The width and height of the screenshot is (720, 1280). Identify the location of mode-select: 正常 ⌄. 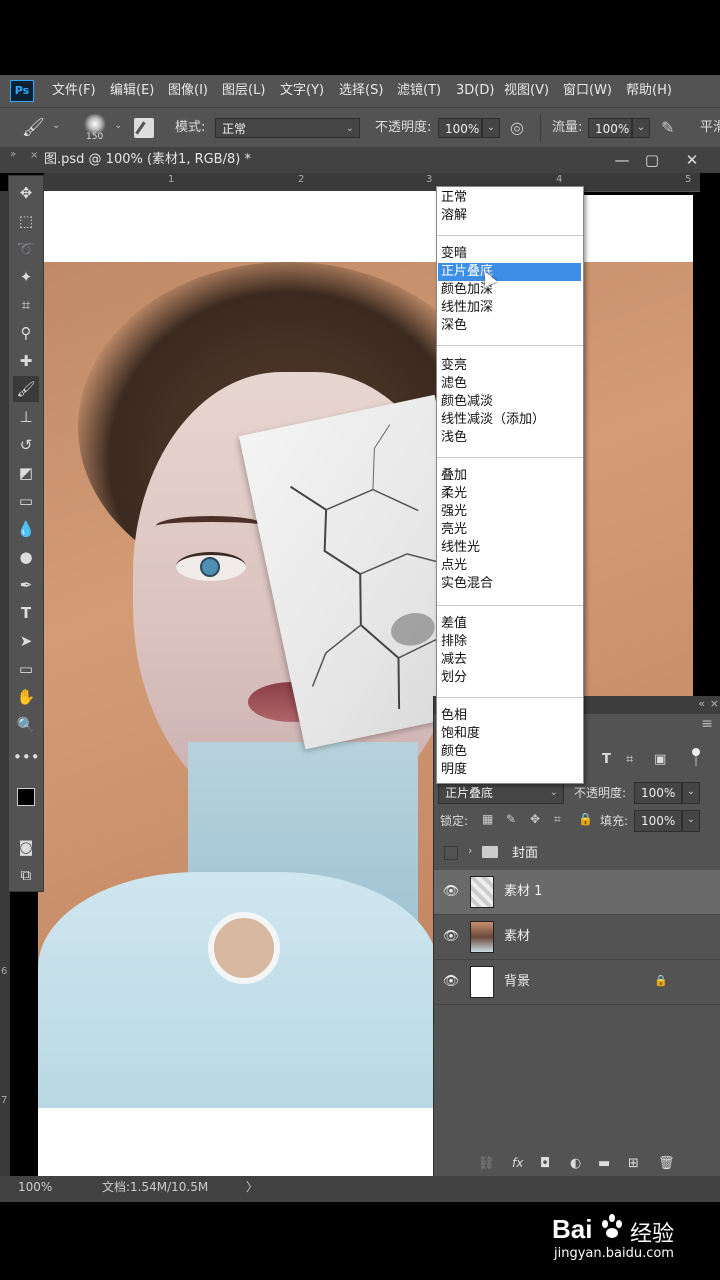
(287, 128).